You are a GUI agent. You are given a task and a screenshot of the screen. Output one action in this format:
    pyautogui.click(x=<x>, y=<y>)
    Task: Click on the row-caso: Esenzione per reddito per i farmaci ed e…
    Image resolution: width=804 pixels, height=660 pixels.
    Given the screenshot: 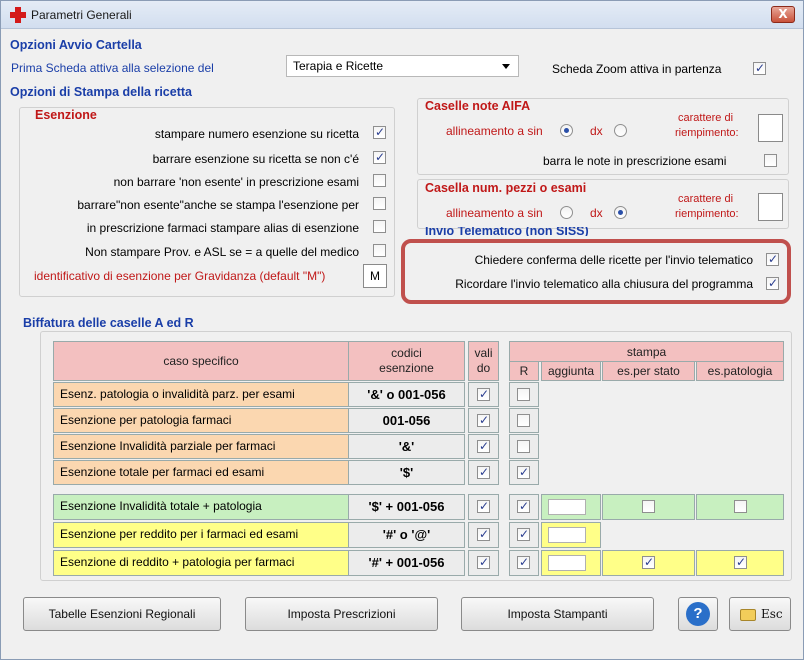 What is the action you would take?
    pyautogui.click(x=179, y=534)
    